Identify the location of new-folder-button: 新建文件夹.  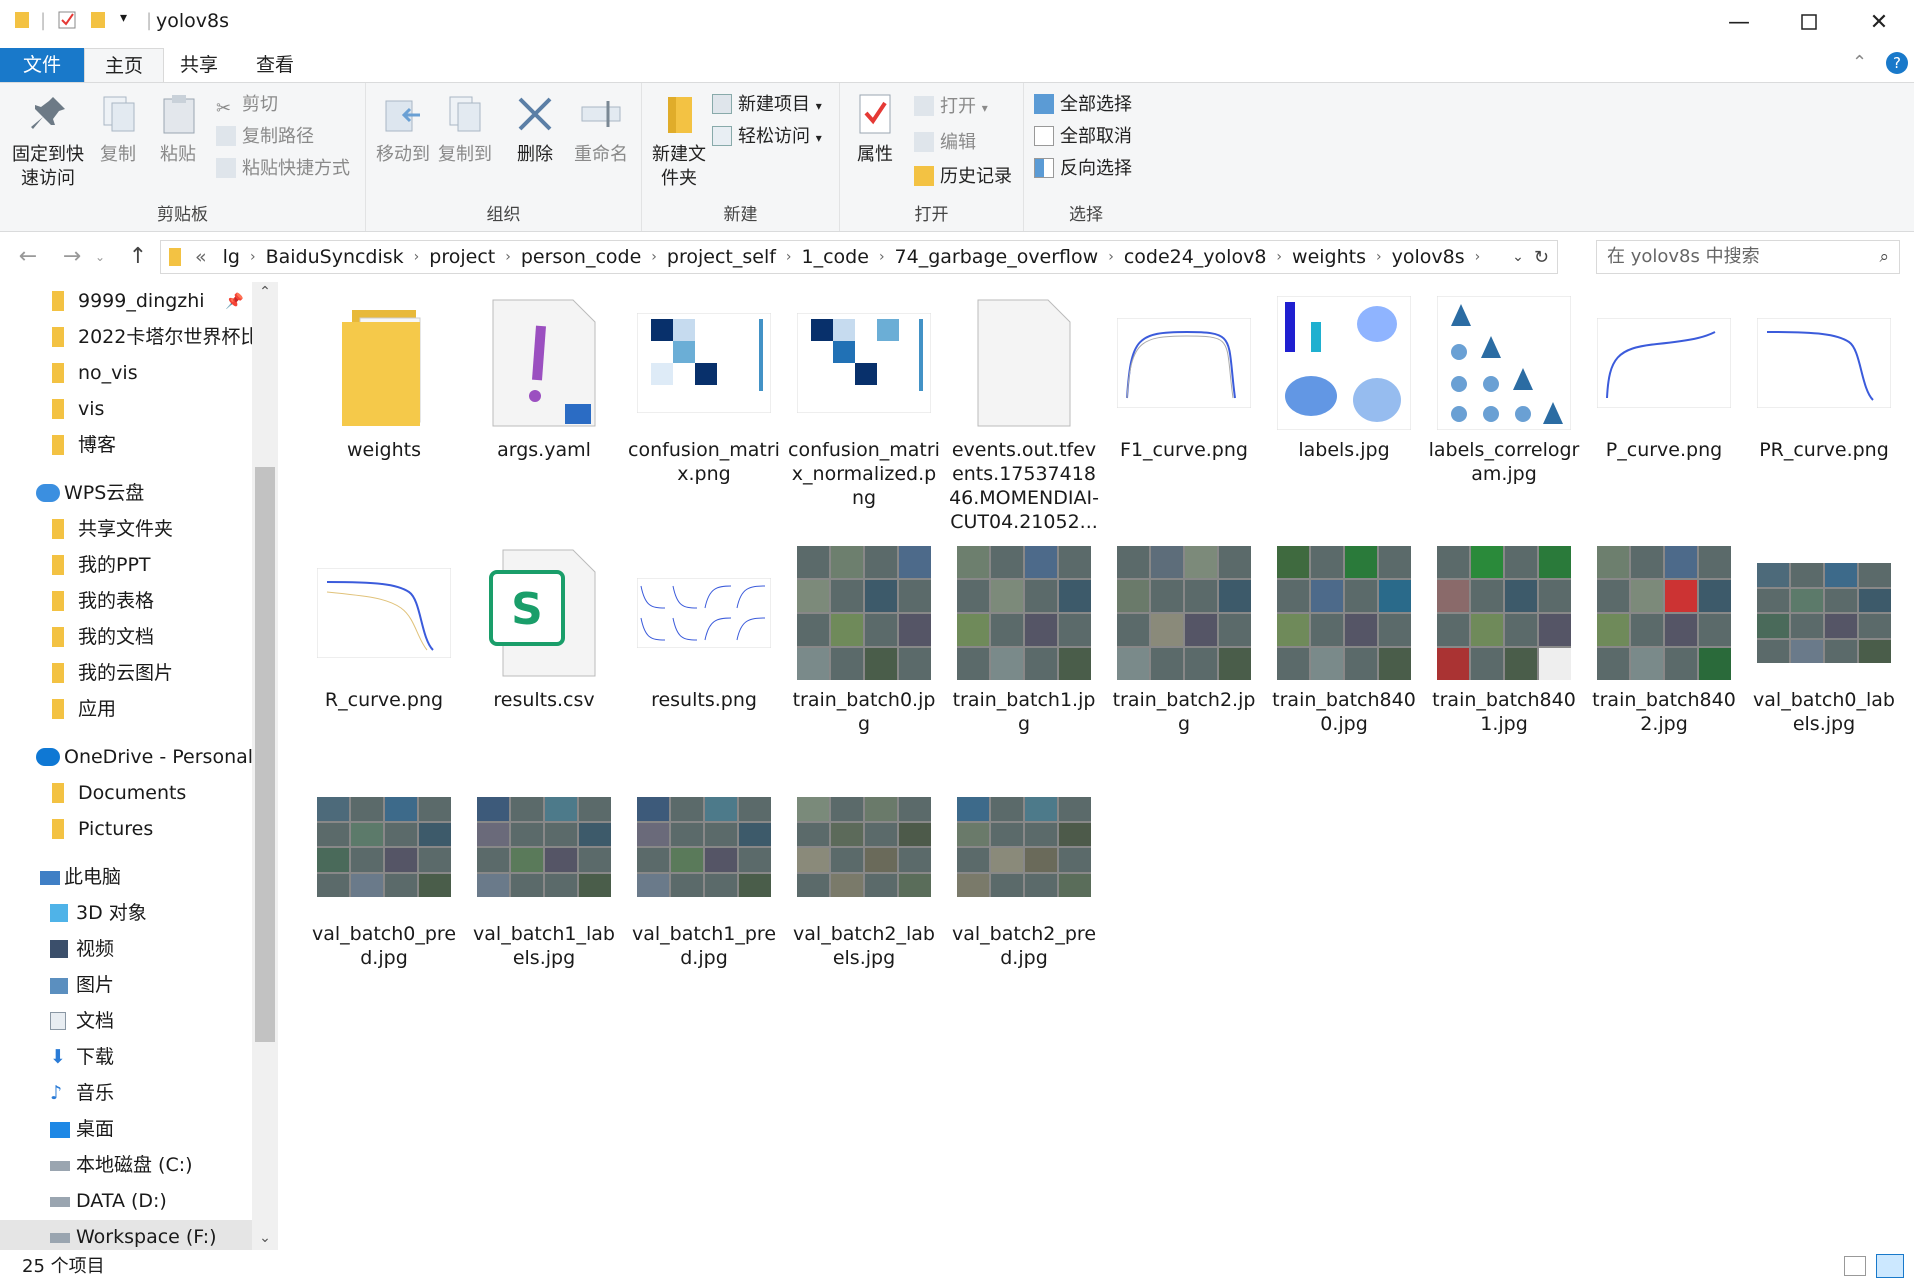
(679, 141).